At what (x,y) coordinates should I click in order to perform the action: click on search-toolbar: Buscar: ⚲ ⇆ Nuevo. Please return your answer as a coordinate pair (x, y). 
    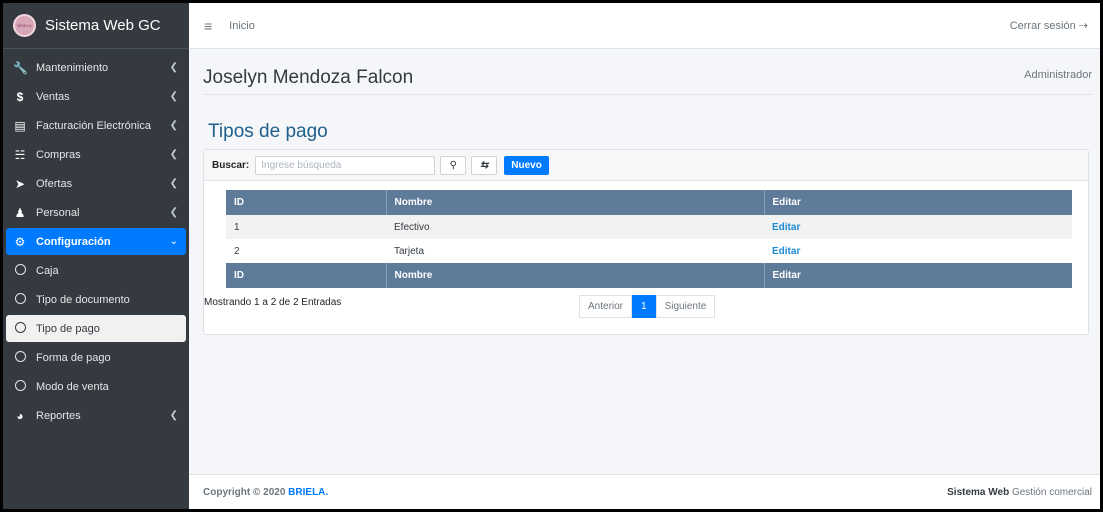
    Looking at the image, I should click on (646, 165).